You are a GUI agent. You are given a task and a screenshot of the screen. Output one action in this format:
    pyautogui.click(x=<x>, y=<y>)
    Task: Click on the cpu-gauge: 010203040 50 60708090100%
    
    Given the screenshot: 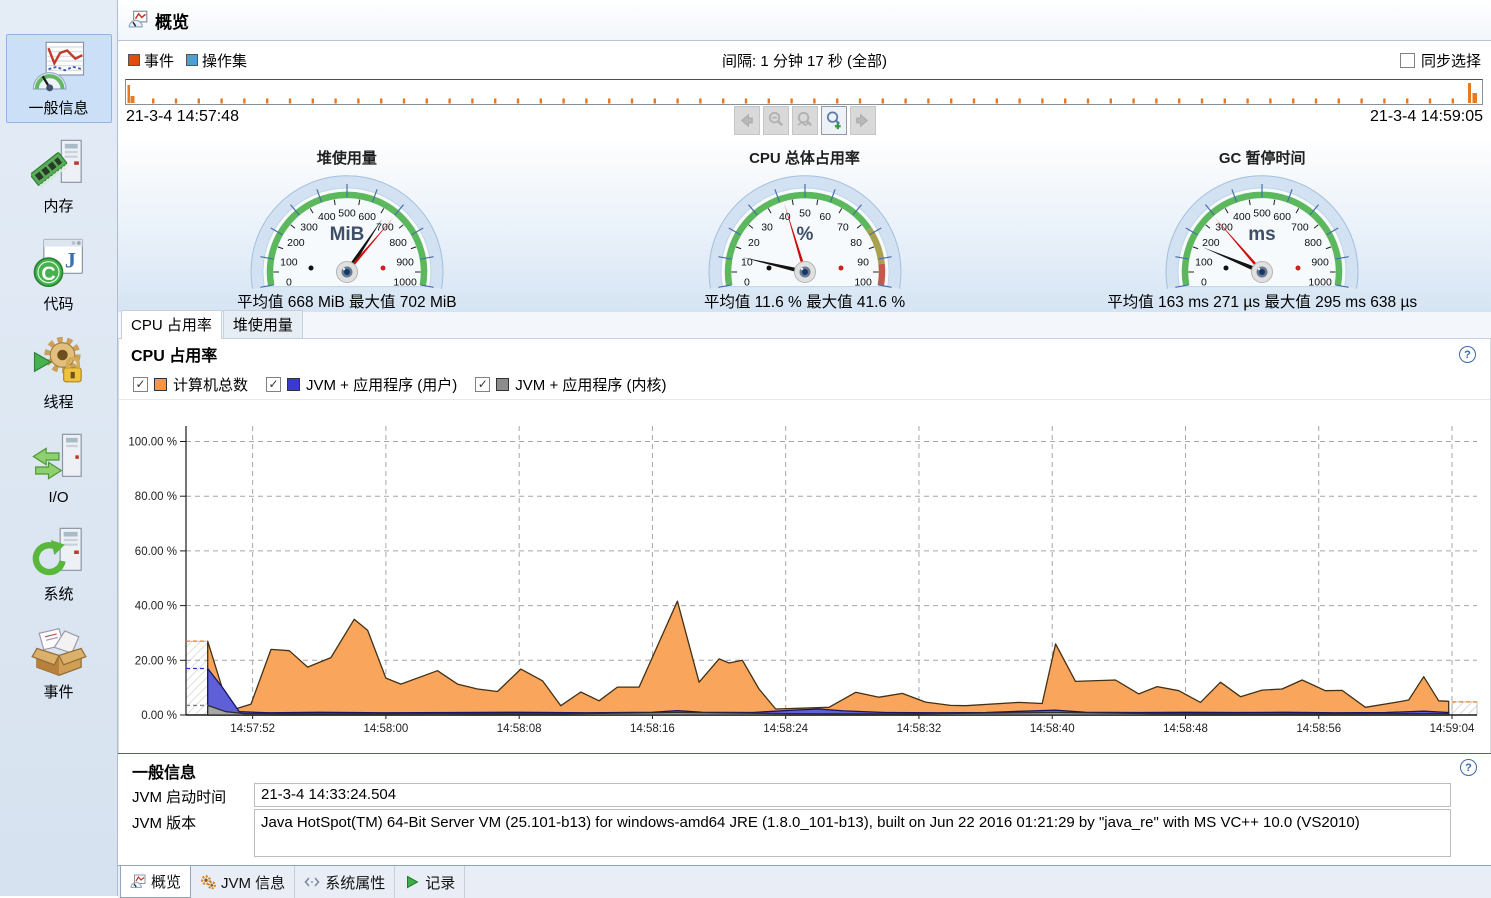 What is the action you would take?
    pyautogui.click(x=804, y=232)
    